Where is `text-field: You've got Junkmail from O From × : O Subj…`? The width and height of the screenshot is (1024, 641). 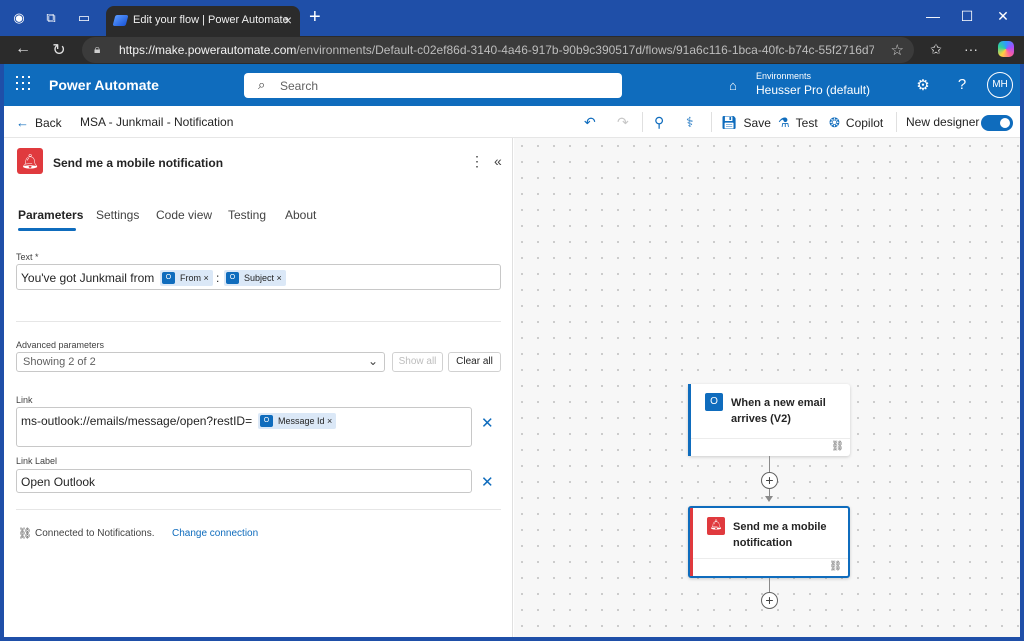 text-field: You've got Junkmail from O From × : O Subj… is located at coordinates (258, 277).